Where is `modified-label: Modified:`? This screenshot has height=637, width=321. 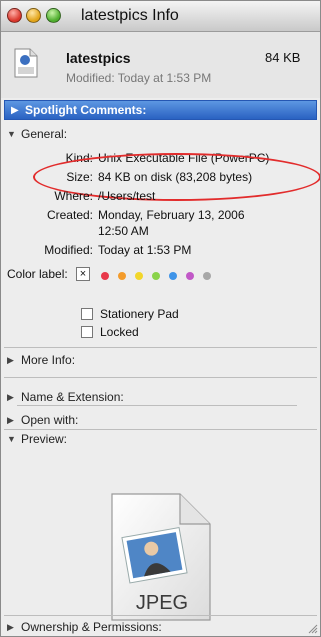
modified-label: Modified: is located at coordinates (68, 250).